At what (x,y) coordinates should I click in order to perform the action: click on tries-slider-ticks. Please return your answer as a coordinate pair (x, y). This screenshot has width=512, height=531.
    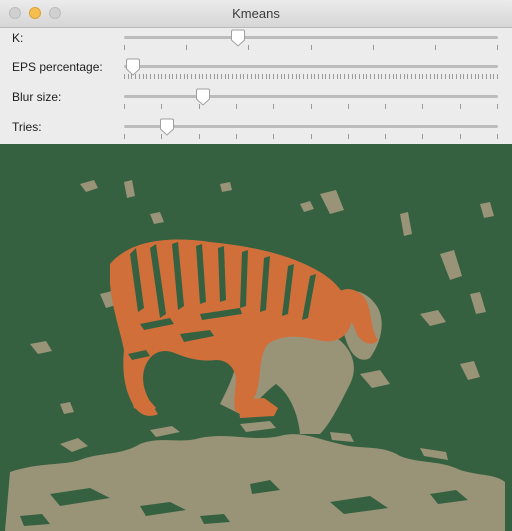
    Looking at the image, I should click on (311, 136).